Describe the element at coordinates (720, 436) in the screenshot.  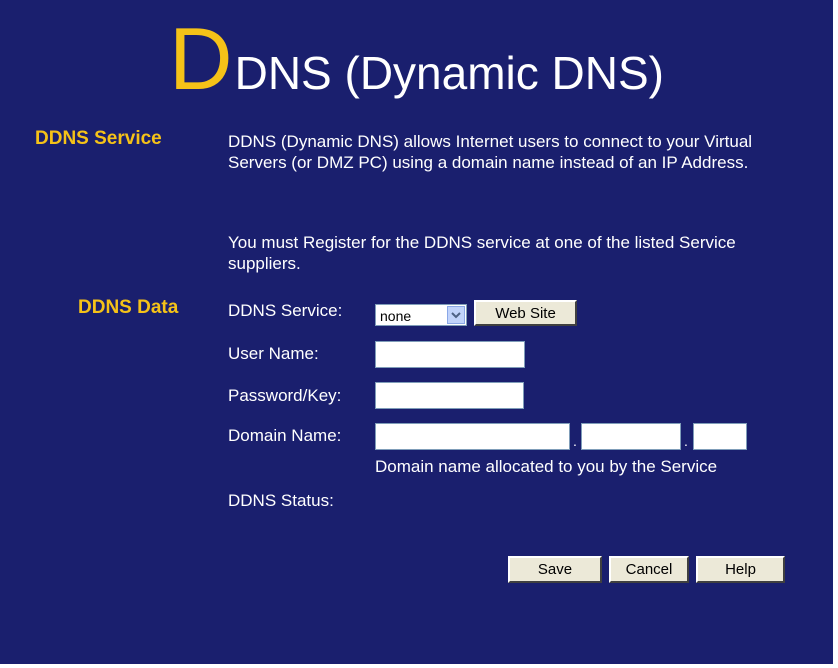
I see `domain-name-part3-input` at that location.